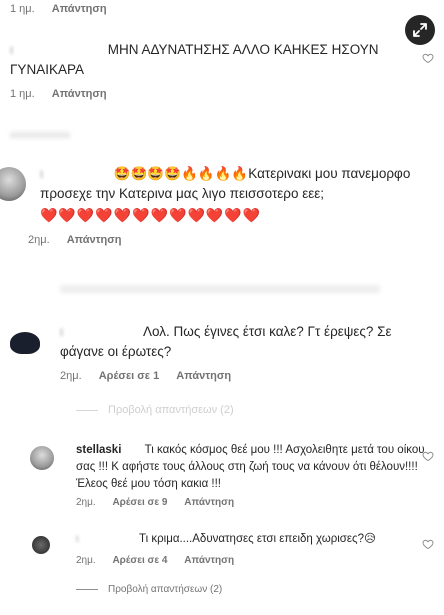  I want to click on comment-meta: 2ημ. Απάντηση, so click(75, 240).